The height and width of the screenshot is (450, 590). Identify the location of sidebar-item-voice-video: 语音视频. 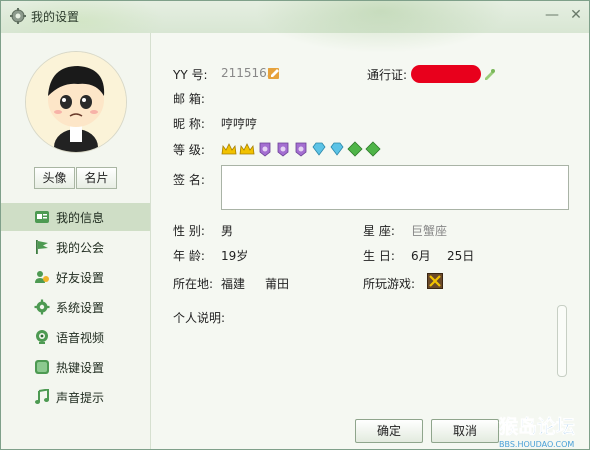
(75, 337).